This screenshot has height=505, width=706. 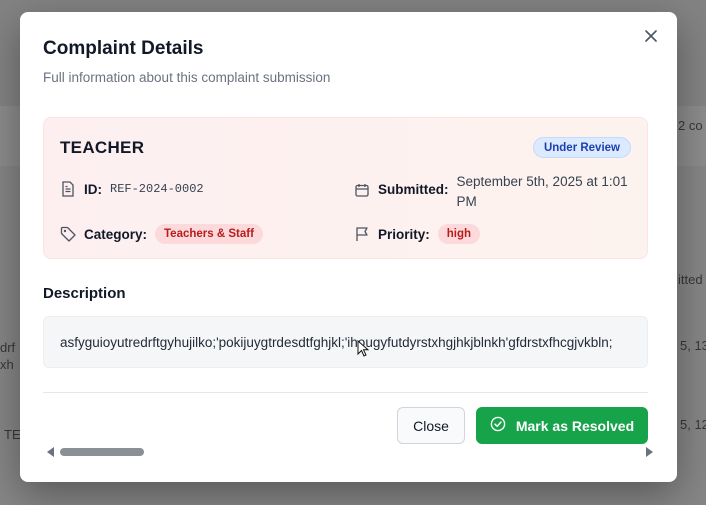 What do you see at coordinates (209, 234) in the screenshot?
I see `category-chip: Teachers & Staff` at bounding box center [209, 234].